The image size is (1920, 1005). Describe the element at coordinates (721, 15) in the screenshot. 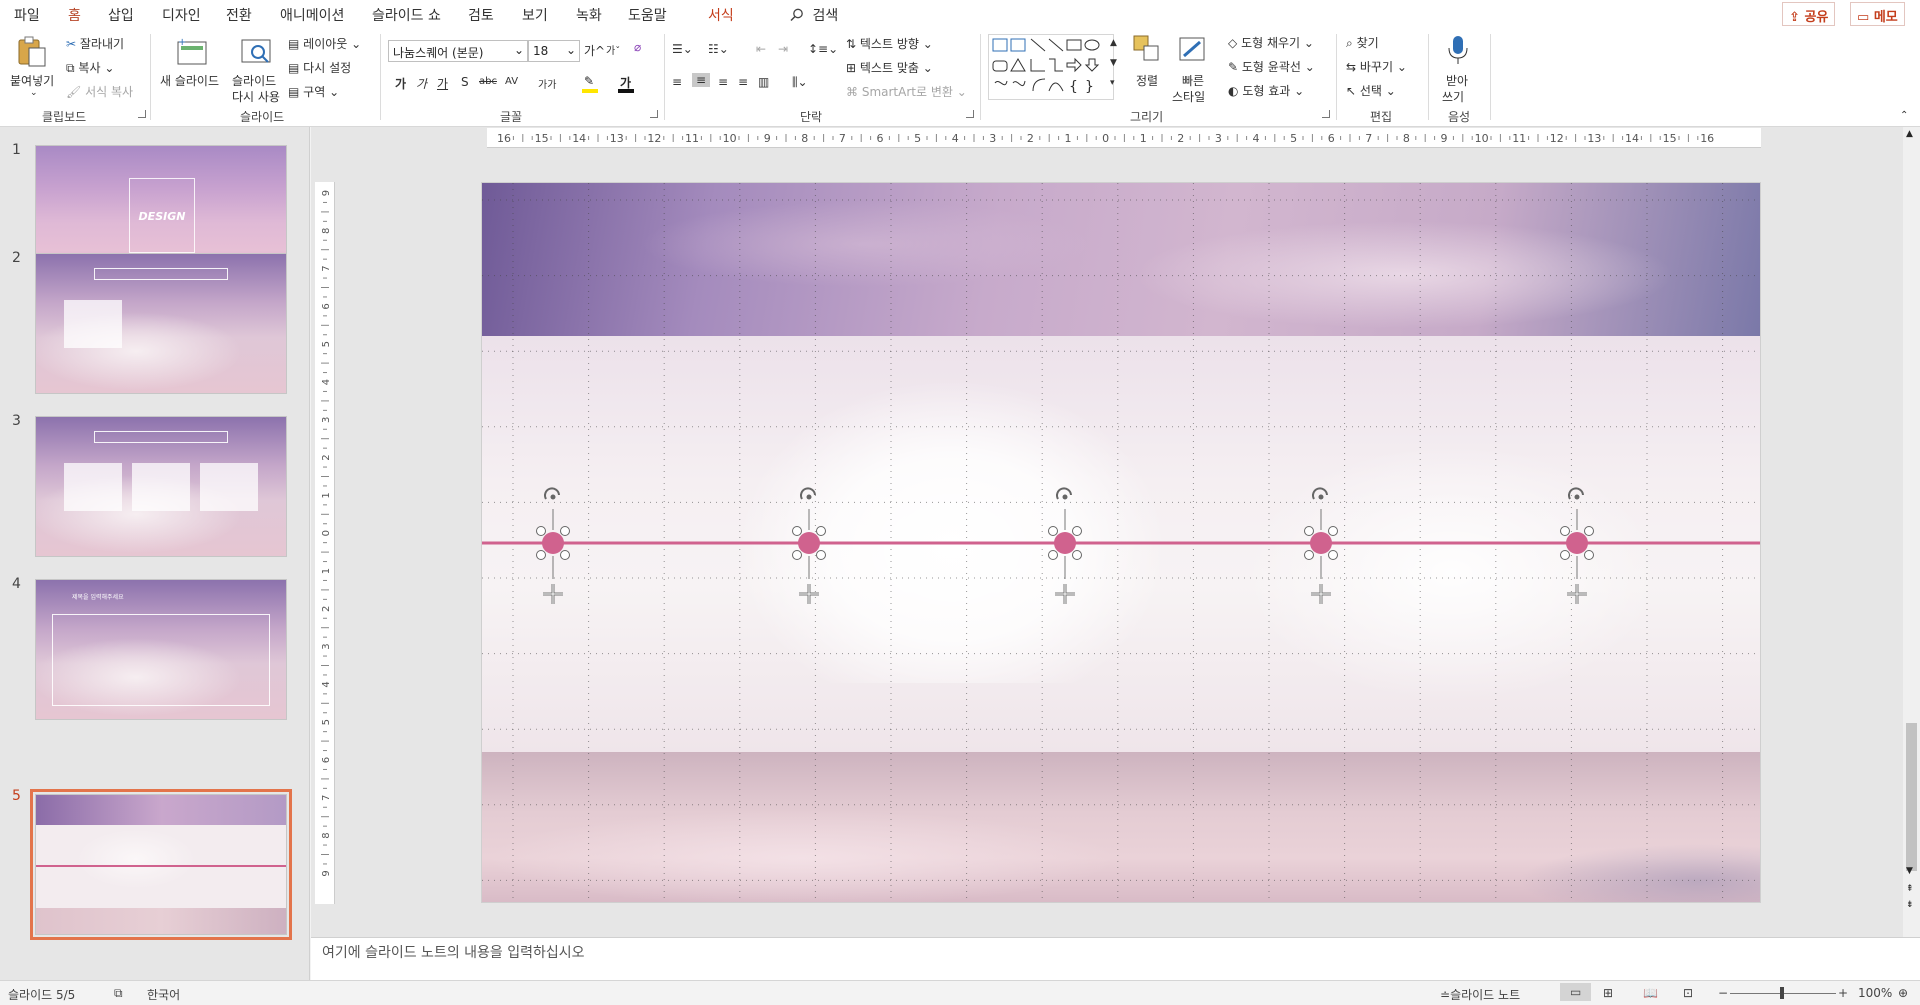

I see `tab-format: 서식` at that location.